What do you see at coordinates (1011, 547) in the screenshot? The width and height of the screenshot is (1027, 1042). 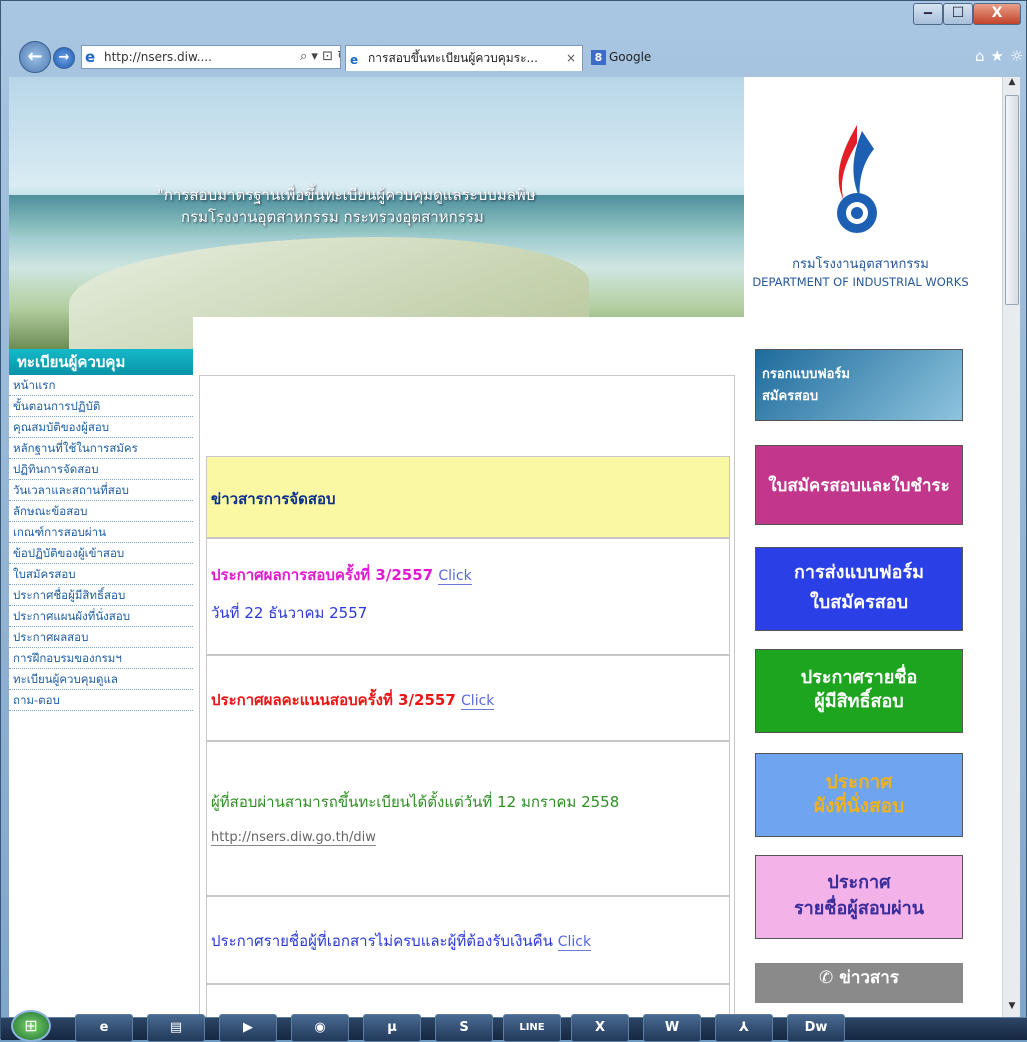 I see `vertical-scrollbar: ▲ ▼` at bounding box center [1011, 547].